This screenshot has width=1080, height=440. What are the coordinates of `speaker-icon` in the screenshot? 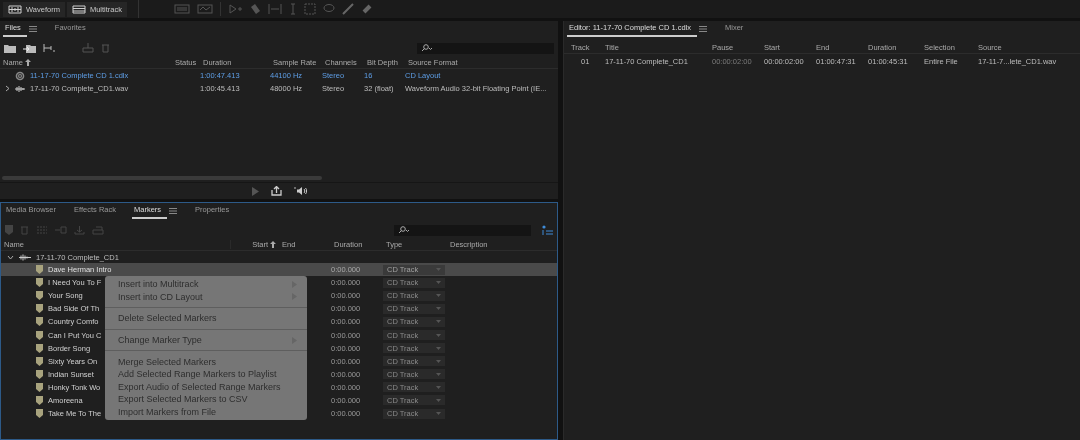 It's located at (300, 191).